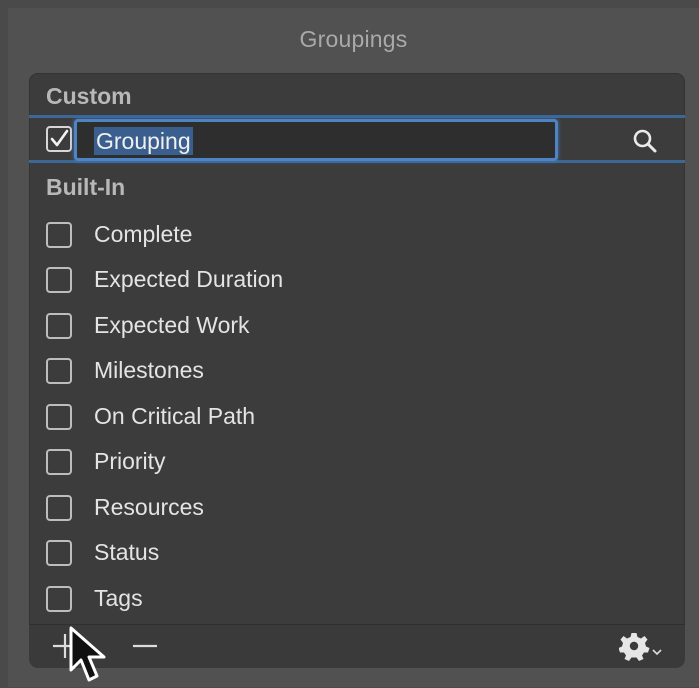 The height and width of the screenshot is (688, 699). I want to click on chevron-down-icon, so click(657, 652).